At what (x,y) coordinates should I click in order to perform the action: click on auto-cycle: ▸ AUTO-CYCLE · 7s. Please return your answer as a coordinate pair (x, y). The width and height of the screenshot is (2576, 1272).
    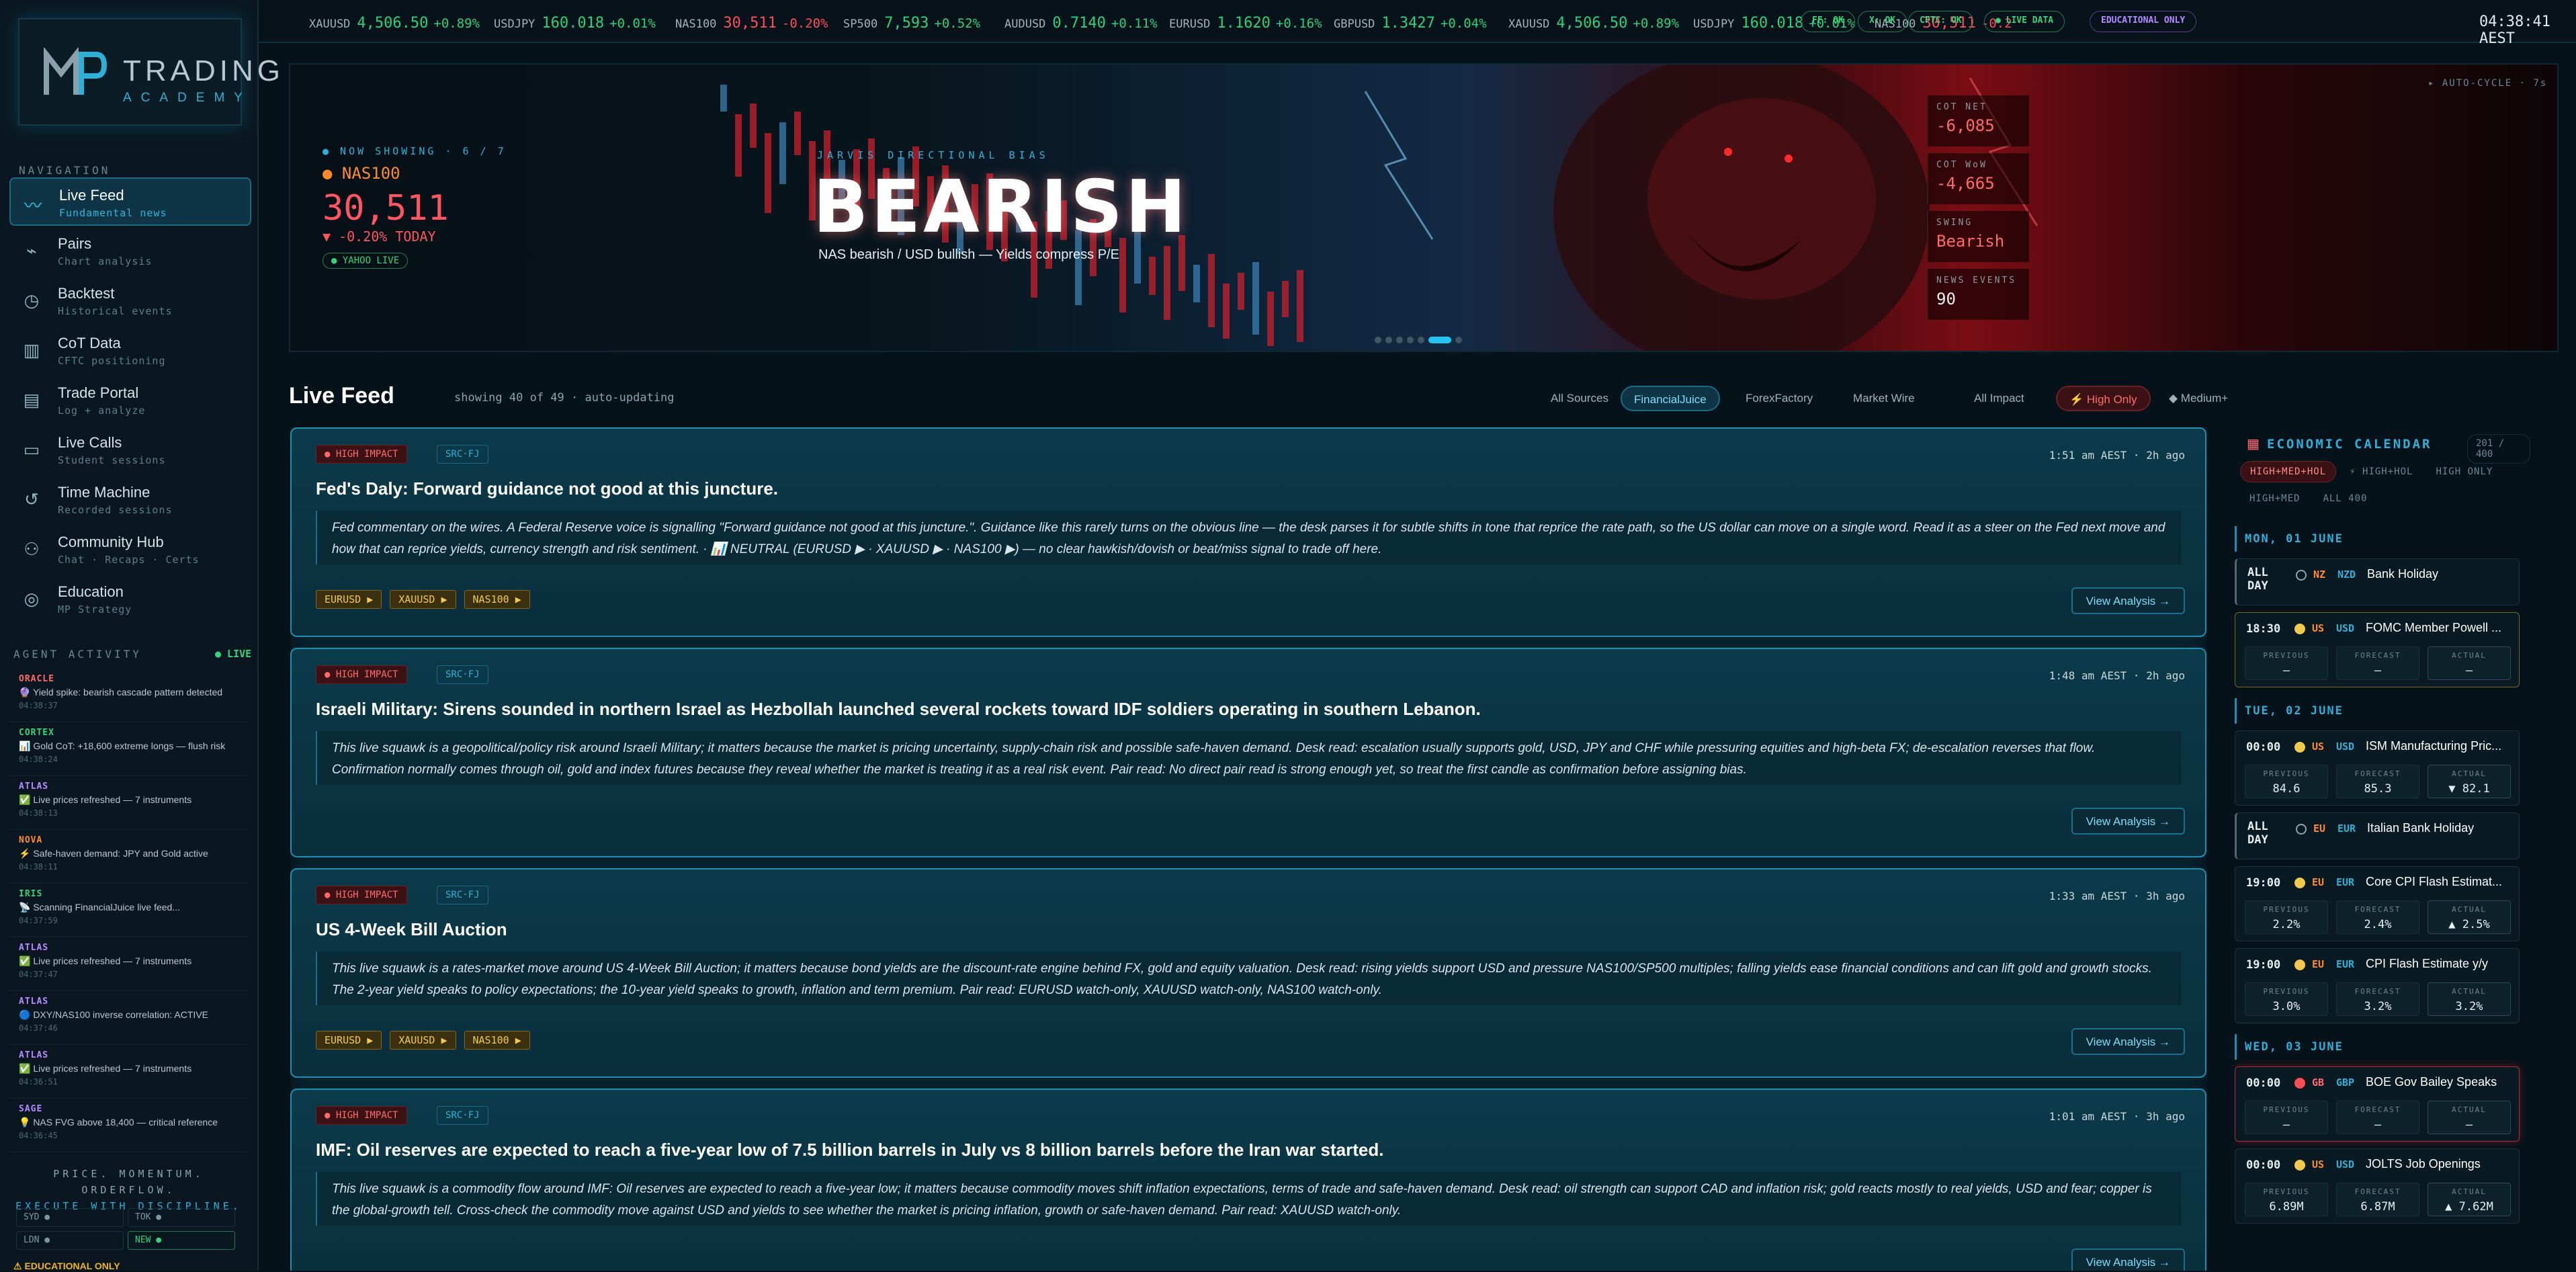
    Looking at the image, I should click on (2487, 83).